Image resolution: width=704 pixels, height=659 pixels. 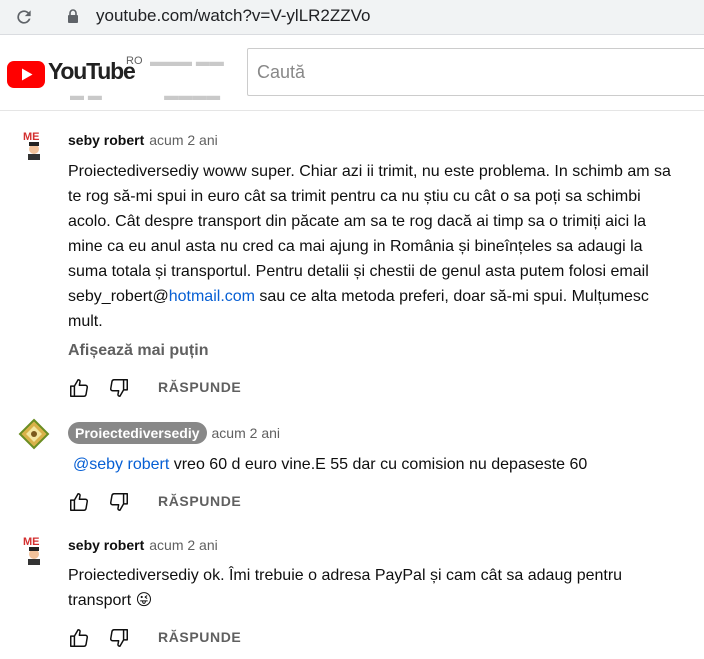 What do you see at coordinates (26, 74) in the screenshot?
I see `youtube-logo-icon` at bounding box center [26, 74].